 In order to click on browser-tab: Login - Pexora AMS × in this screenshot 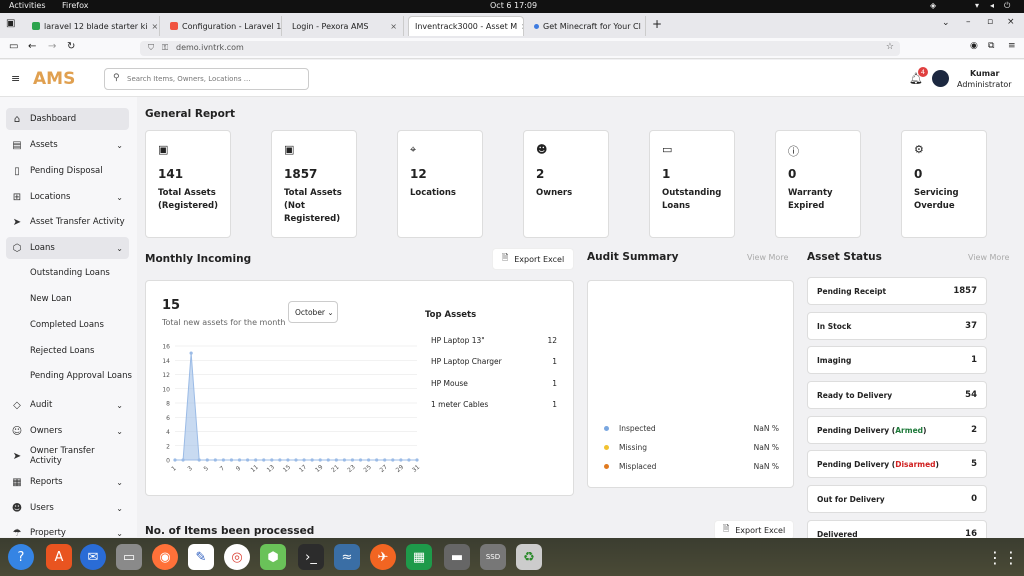, I will do `click(345, 26)`.